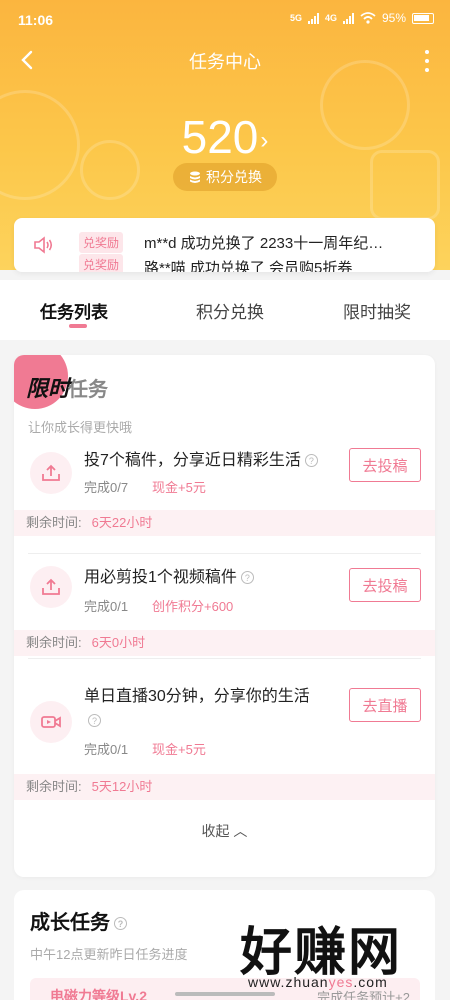 The image size is (450, 1000). What do you see at coordinates (36, 20) in the screenshot?
I see `status-time: 11:06` at bounding box center [36, 20].